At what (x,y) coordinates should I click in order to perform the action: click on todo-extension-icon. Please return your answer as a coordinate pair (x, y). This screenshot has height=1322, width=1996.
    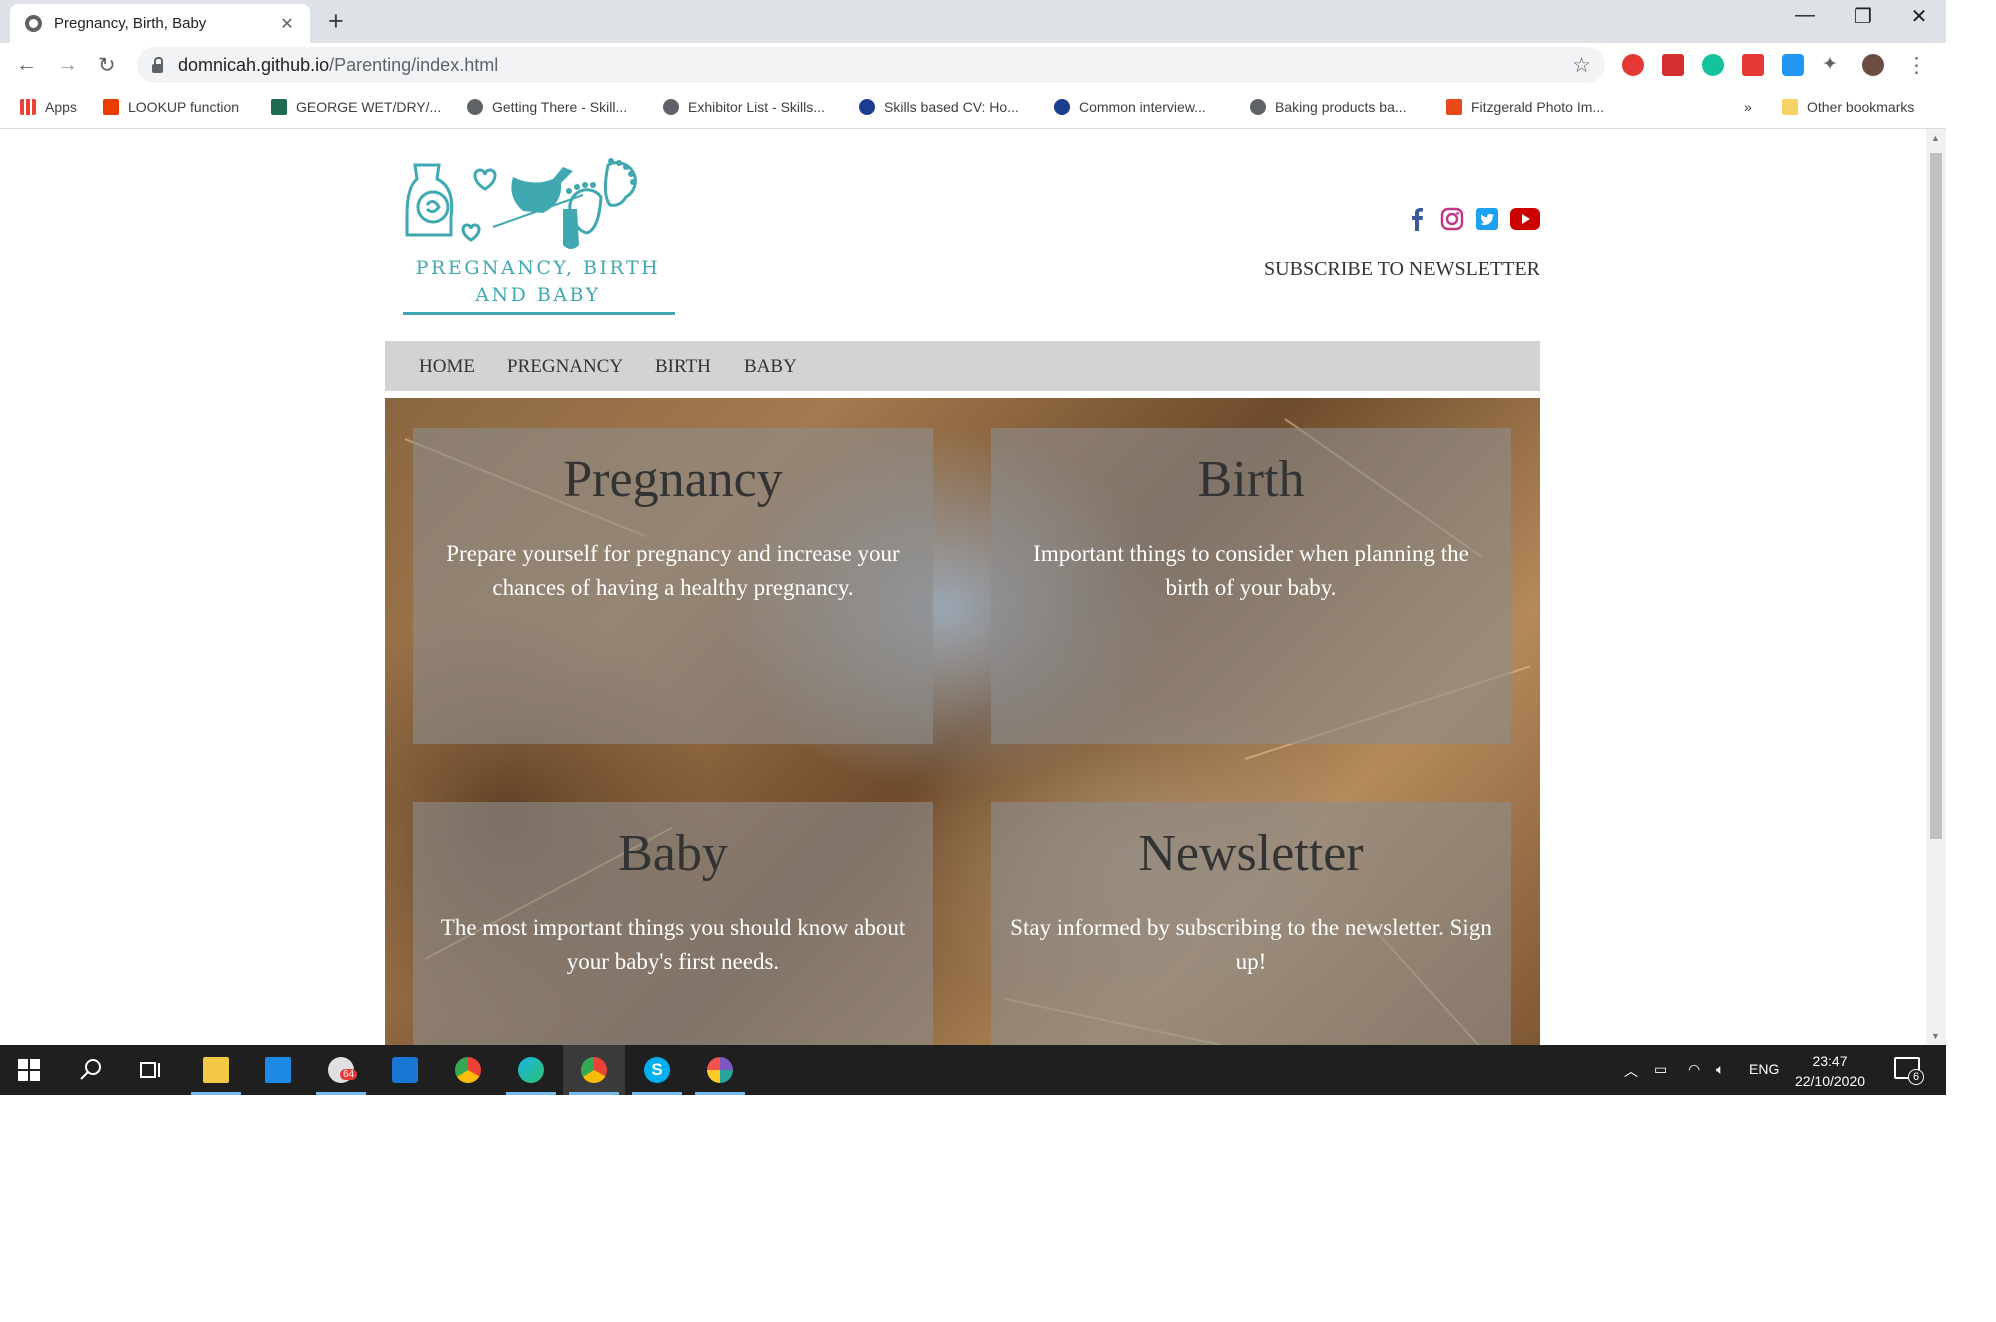
    Looking at the image, I should click on (1753, 65).